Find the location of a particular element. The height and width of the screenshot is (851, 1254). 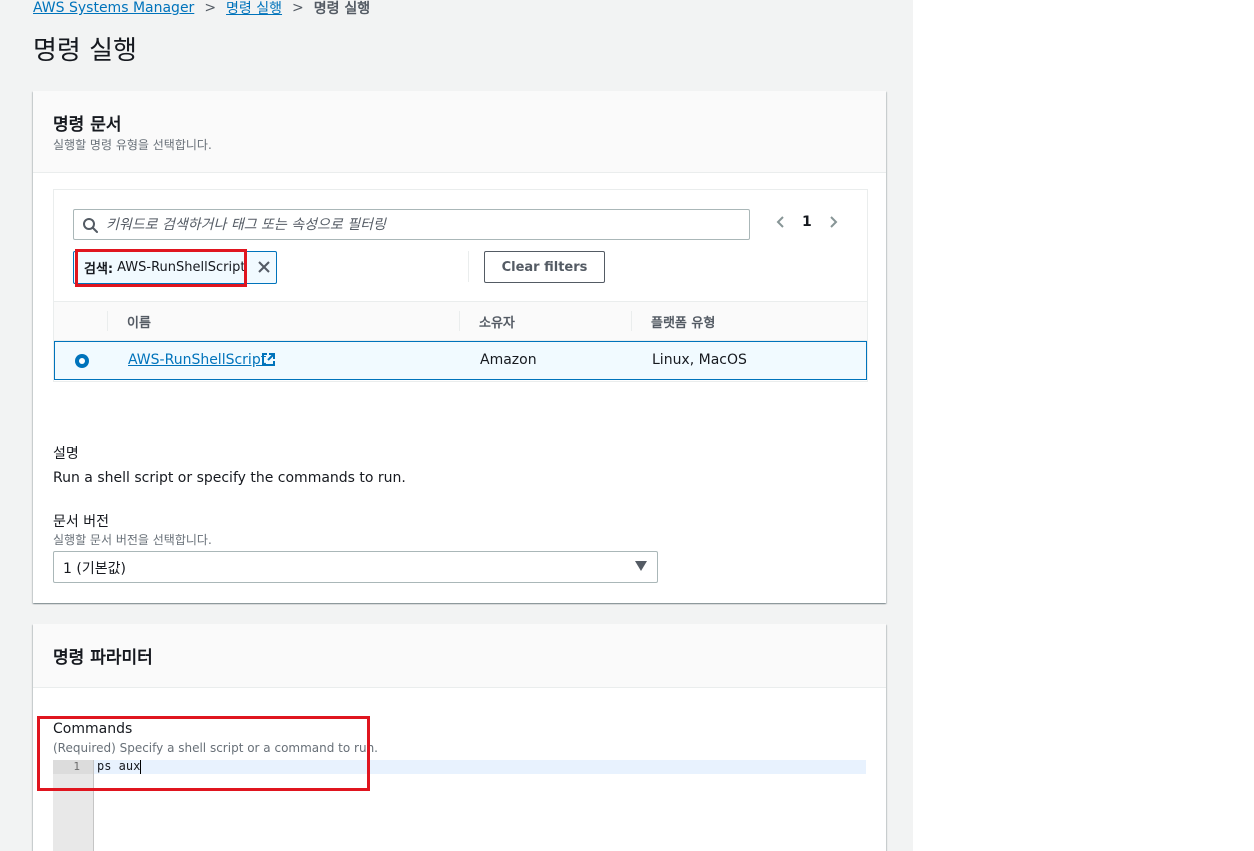

page-number: 1 is located at coordinates (807, 222).